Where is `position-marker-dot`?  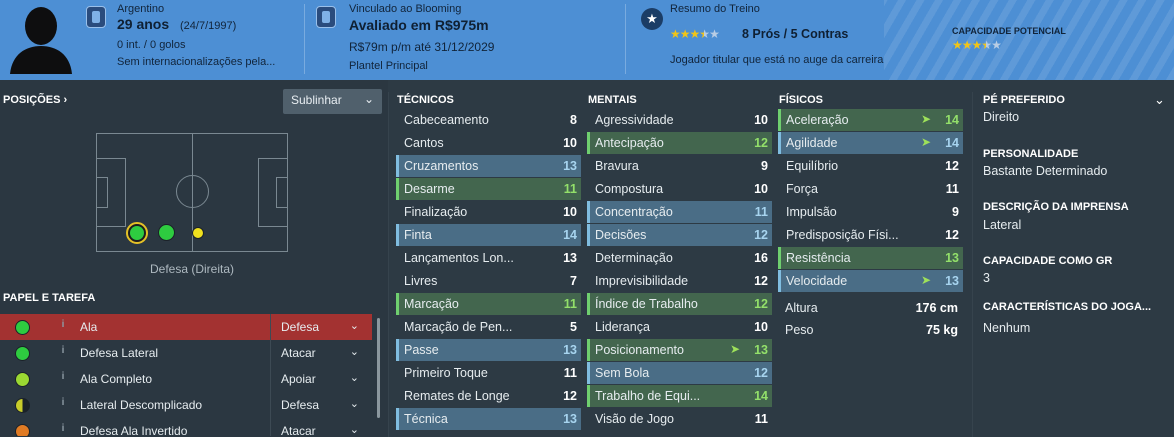
position-marker-dot is located at coordinates (137, 233).